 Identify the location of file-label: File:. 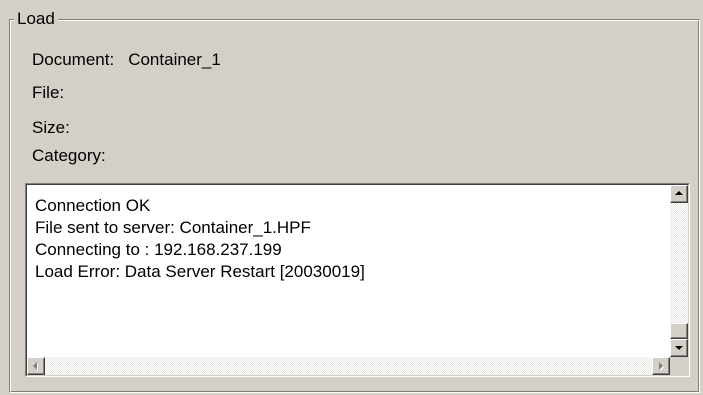
(48, 92).